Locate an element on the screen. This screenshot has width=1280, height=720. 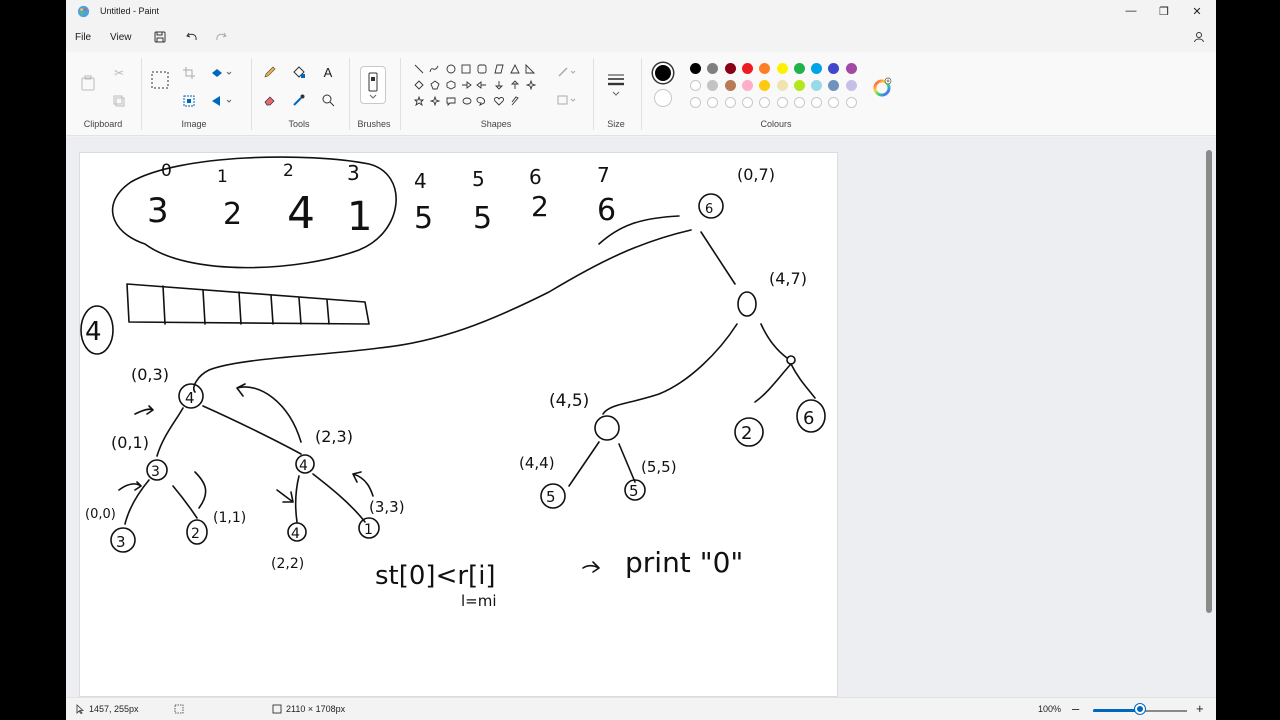
secondary-color-swatch is located at coordinates (663, 98).